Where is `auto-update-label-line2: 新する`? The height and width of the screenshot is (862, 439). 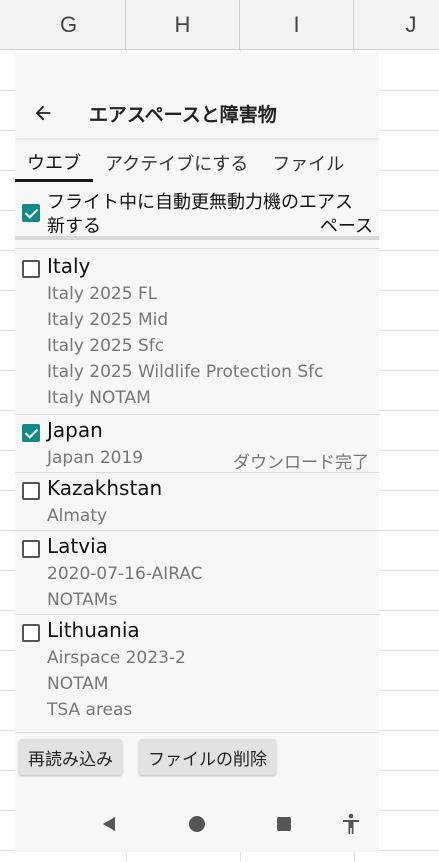 auto-update-label-line2: 新する is located at coordinates (74, 226).